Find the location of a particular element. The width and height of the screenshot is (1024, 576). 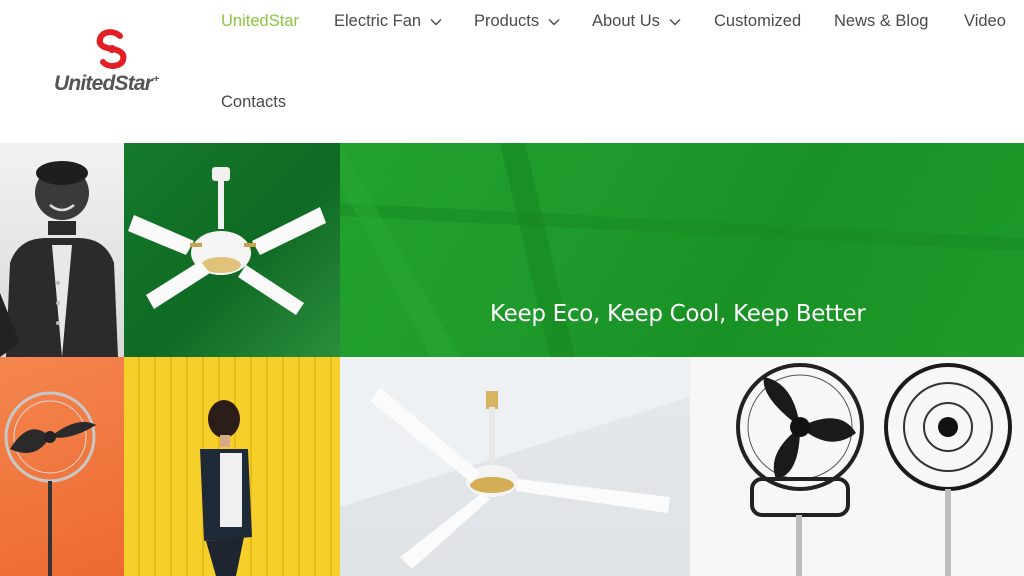

woman-illustration is located at coordinates (226, 488).